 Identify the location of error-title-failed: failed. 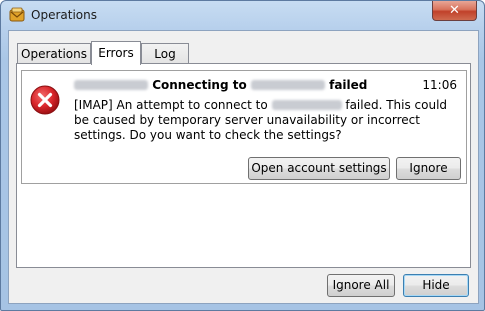
(348, 85).